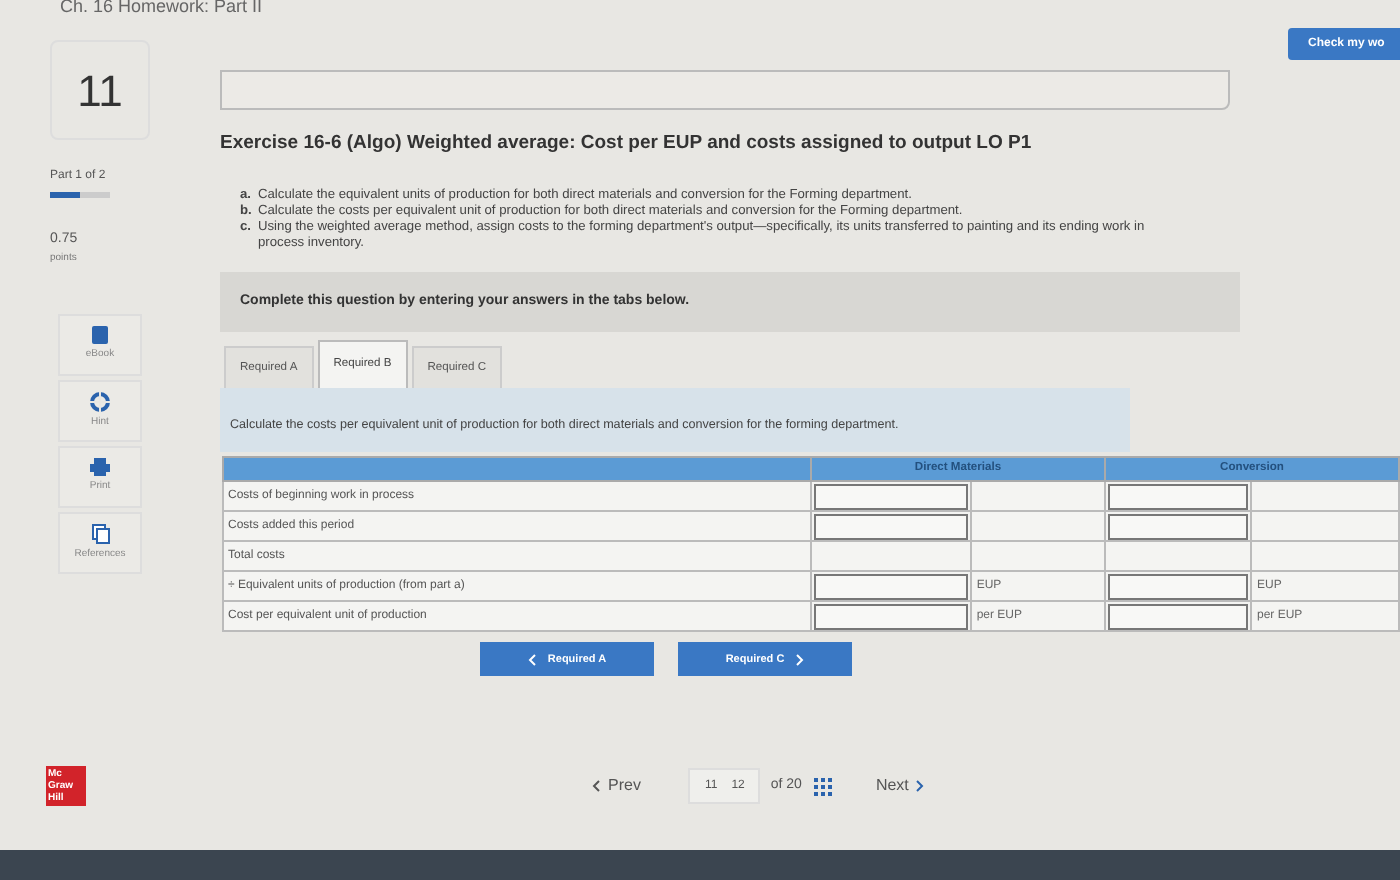  What do you see at coordinates (627, 144) in the screenshot?
I see `exercise-title: Exercise 16-6 (Algo) Weighted average: Cost per EUP and costs assigned to output LO P1` at bounding box center [627, 144].